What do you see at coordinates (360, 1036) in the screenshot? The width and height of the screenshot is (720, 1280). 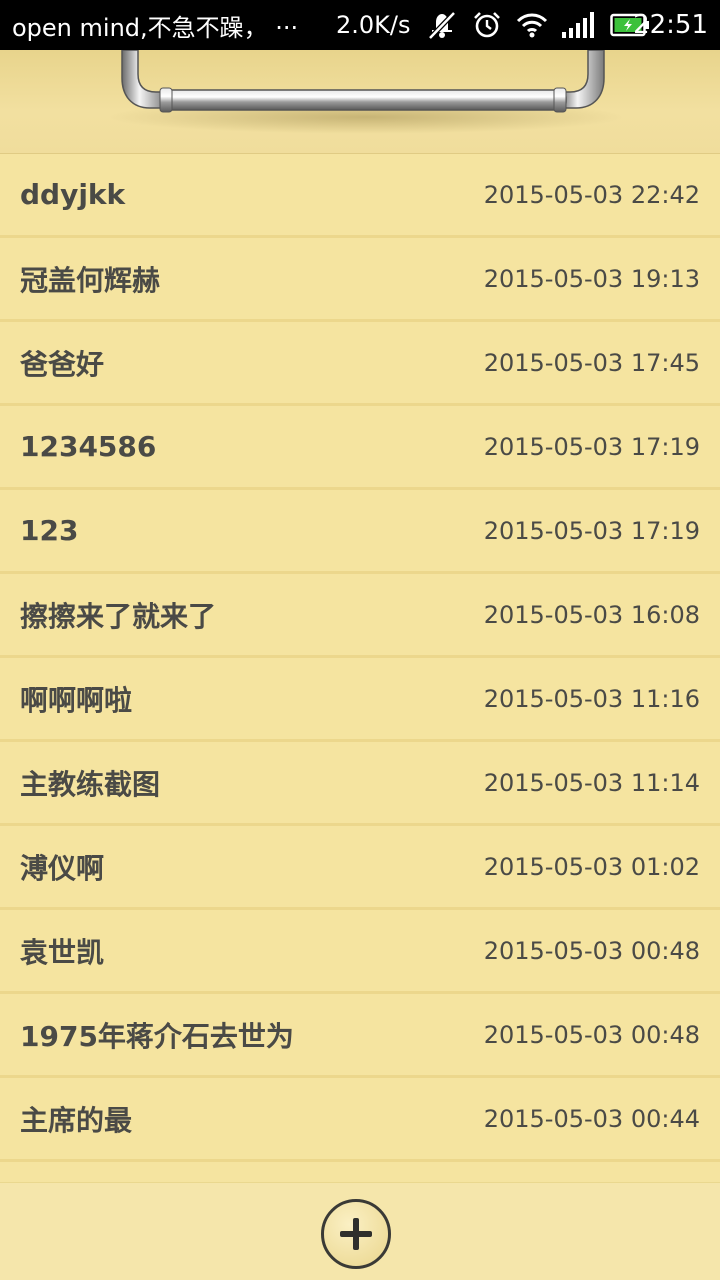 I see `note-row: 1975年蒋介石去世为 2015-05-03 00:48` at bounding box center [360, 1036].